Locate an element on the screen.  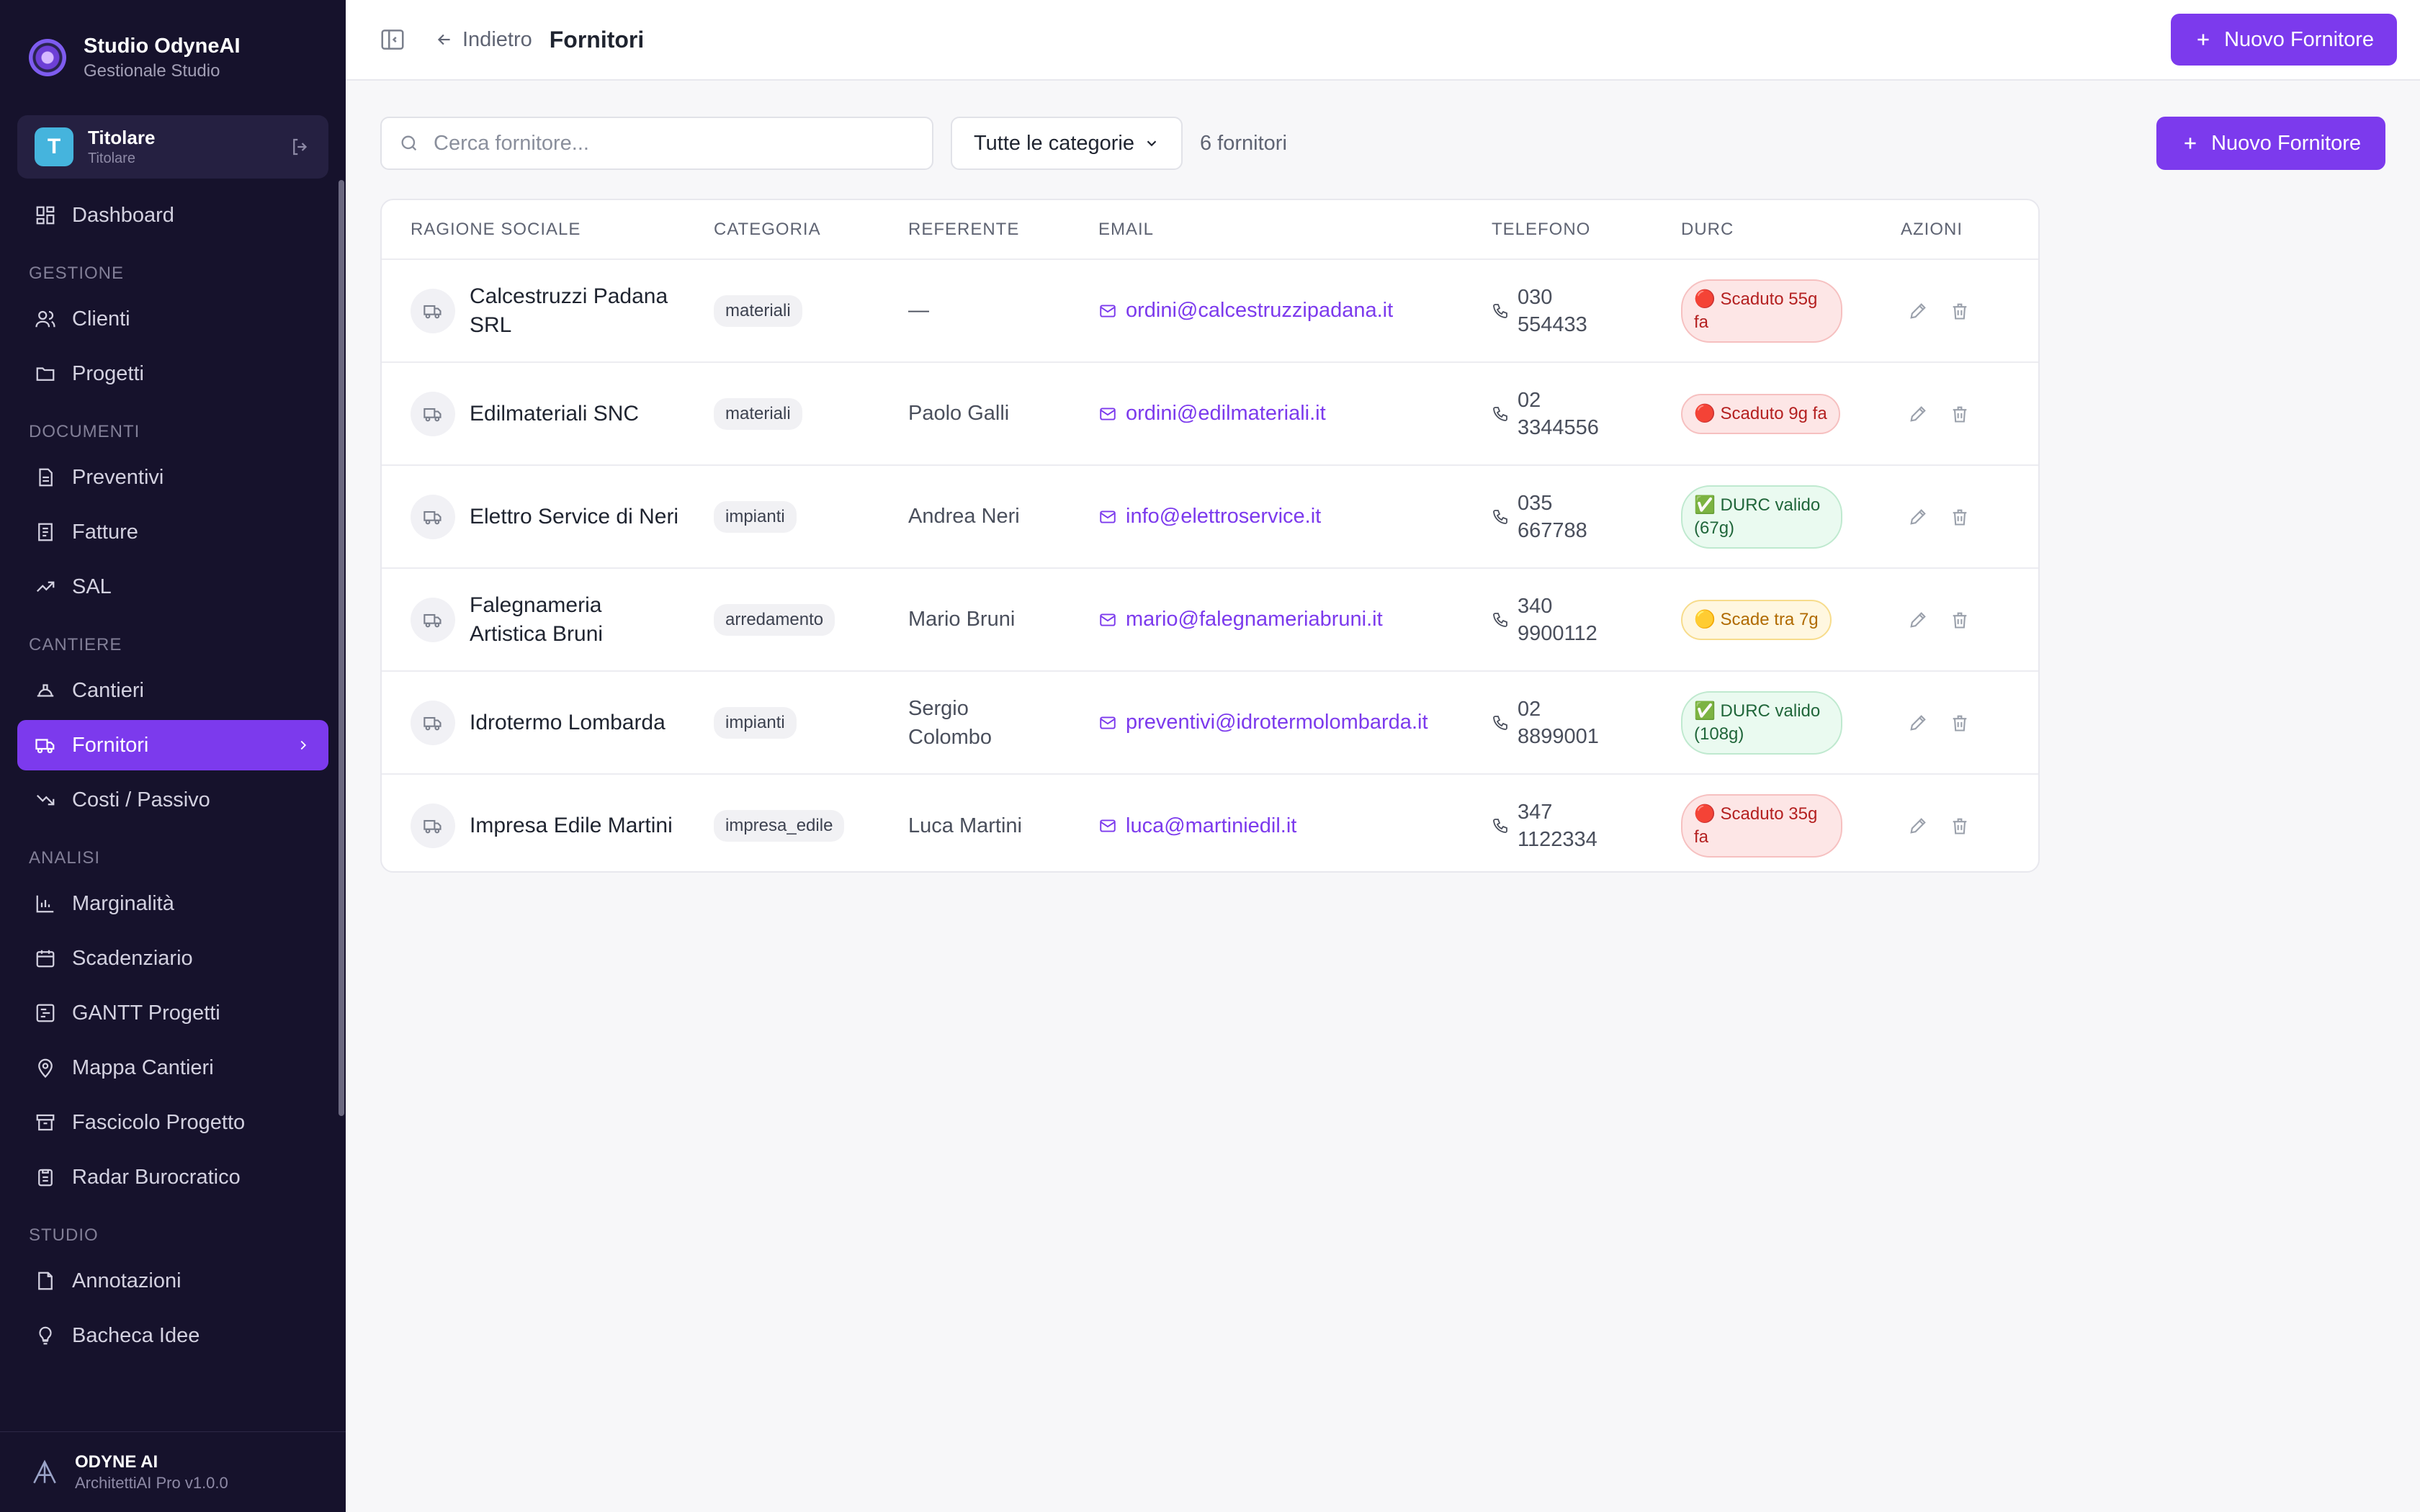
sidebar-item-radar: Radar Burocratico is located at coordinates (172, 1177).